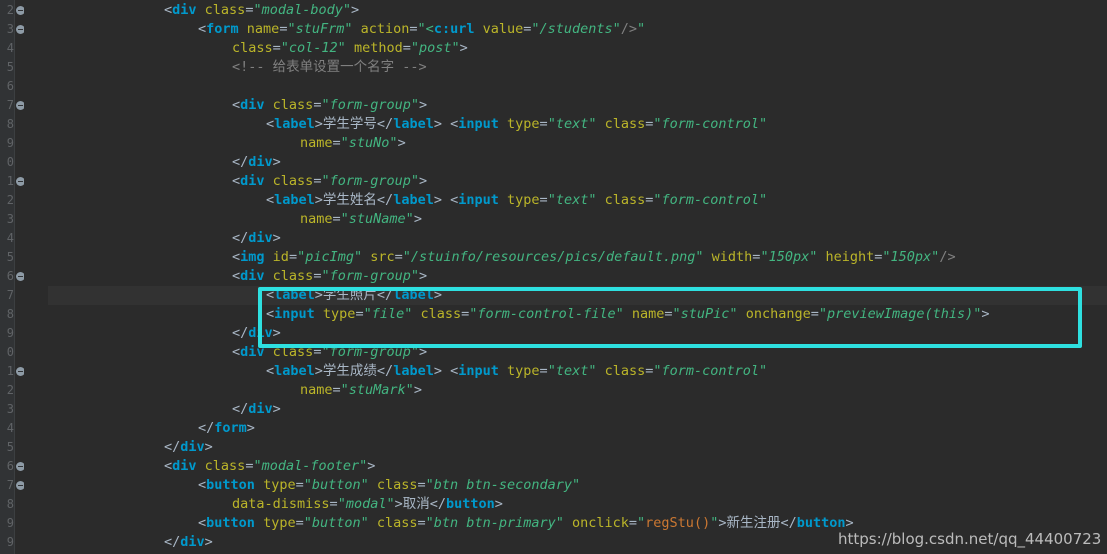  I want to click on code-token-val: "col-12", so click(313, 48).